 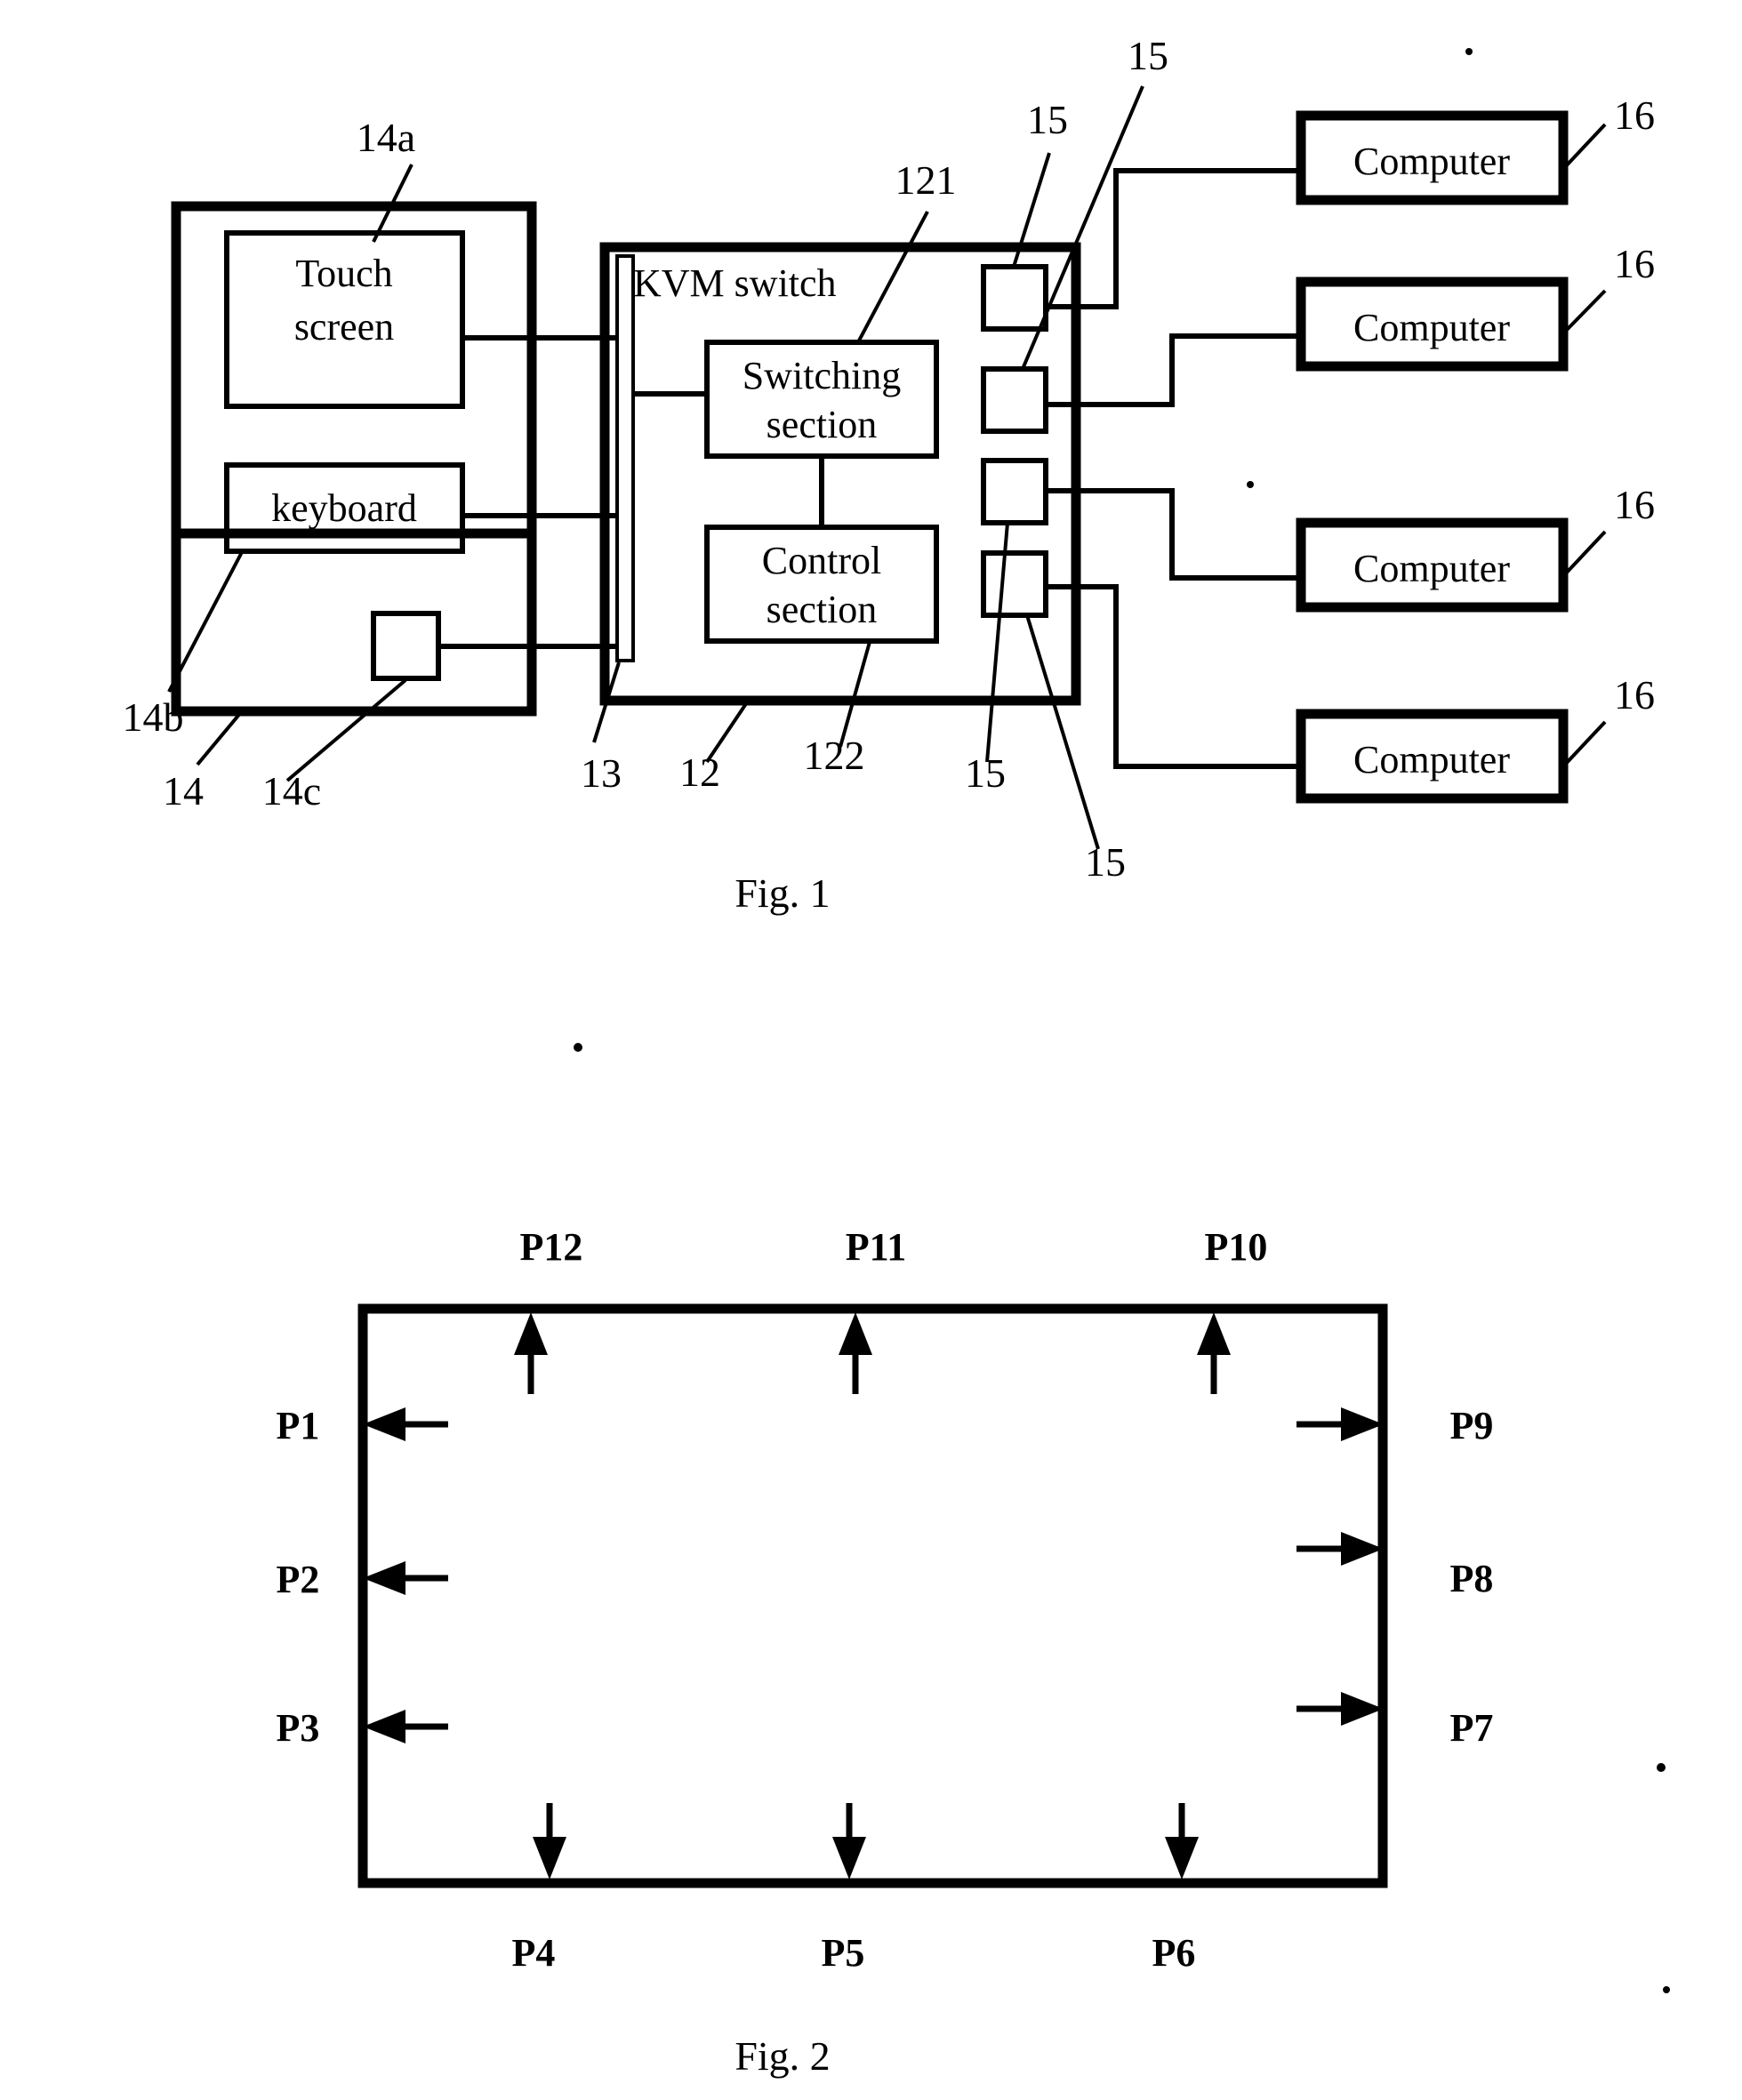 I want to click on port-label-p4: P4, so click(x=534, y=1953).